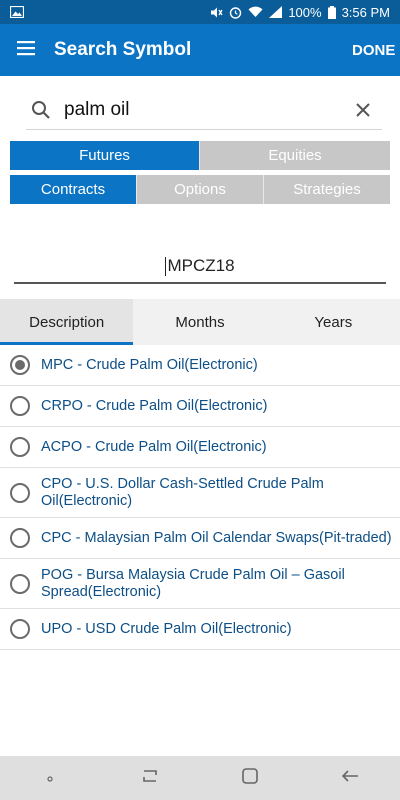 The width and height of the screenshot is (400, 800). What do you see at coordinates (17, 12) in the screenshot?
I see `gallery-icon` at bounding box center [17, 12].